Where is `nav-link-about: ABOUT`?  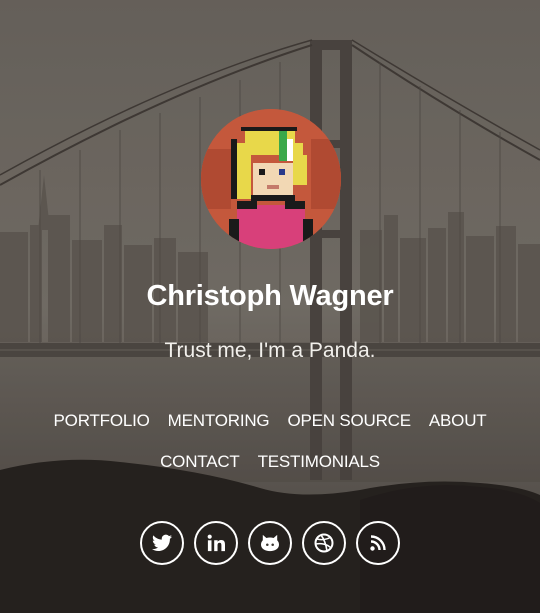
nav-link-about: ABOUT is located at coordinates (458, 421).